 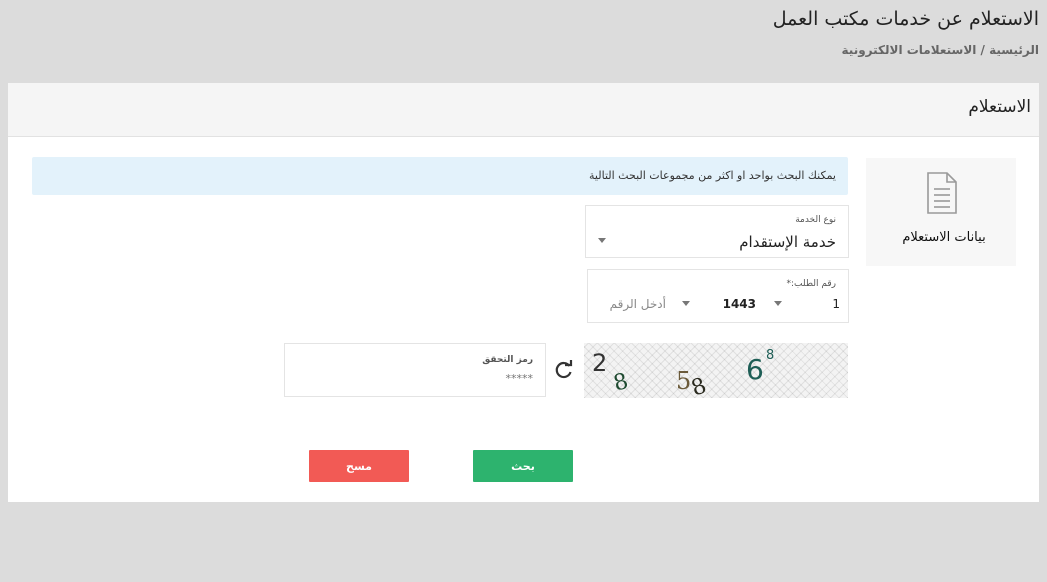 What do you see at coordinates (523, 110) in the screenshot?
I see `panel-header: الاستعلام` at bounding box center [523, 110].